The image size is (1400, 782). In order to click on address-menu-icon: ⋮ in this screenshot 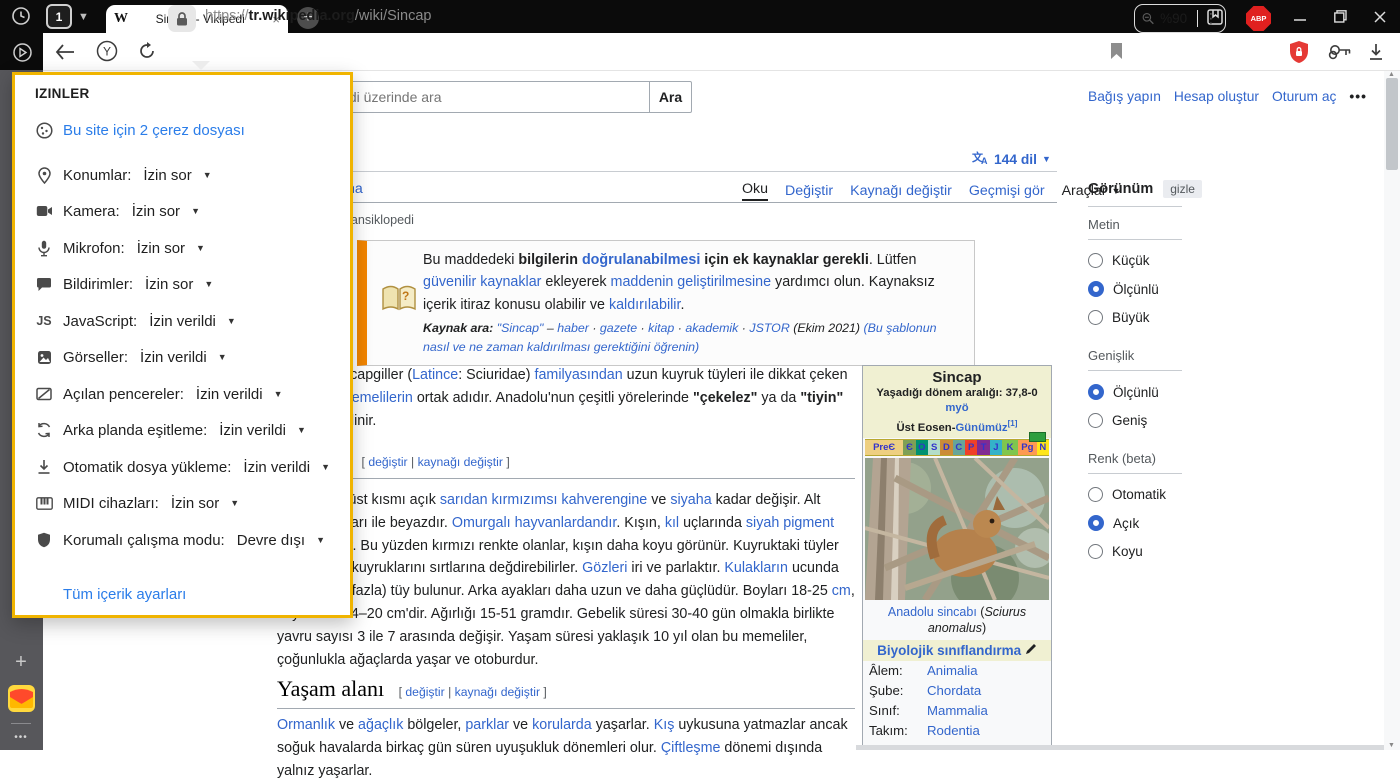, I will do `click(1211, 18)`.